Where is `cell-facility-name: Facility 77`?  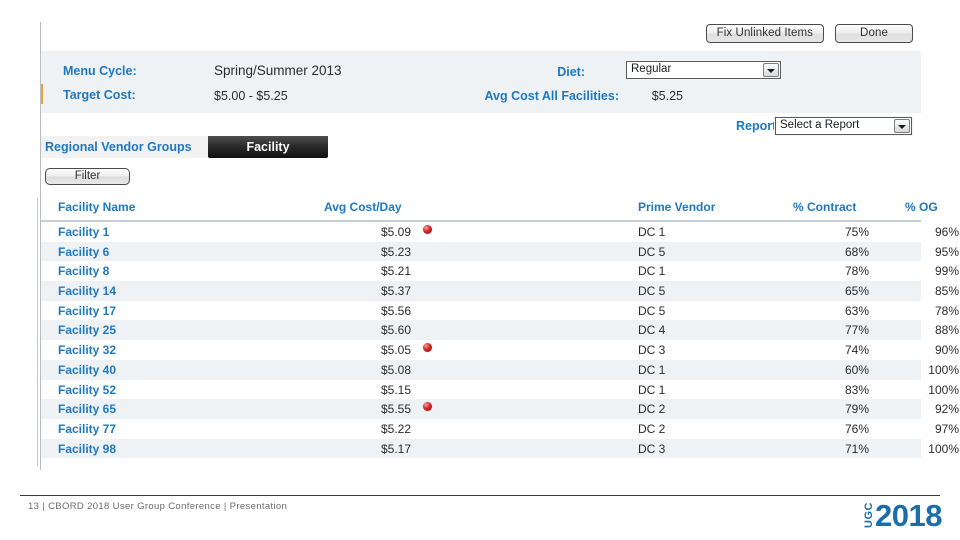
cell-facility-name: Facility 77 is located at coordinates (87, 428).